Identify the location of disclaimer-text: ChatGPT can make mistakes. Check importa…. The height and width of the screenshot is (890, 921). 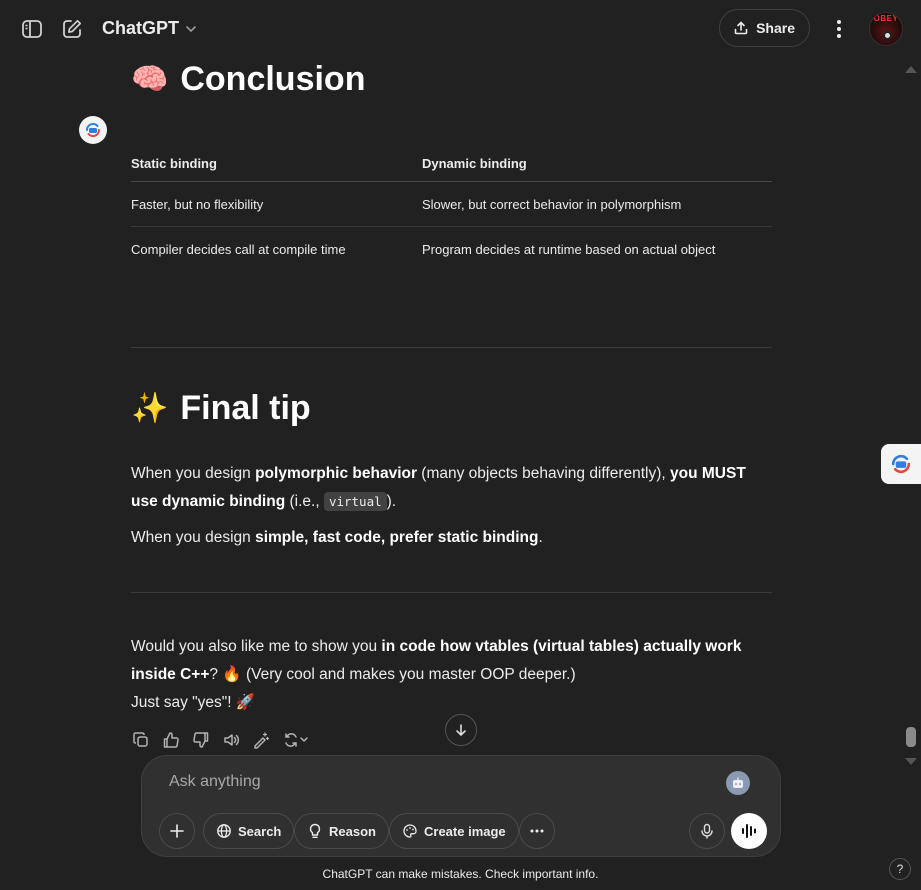
(460, 874).